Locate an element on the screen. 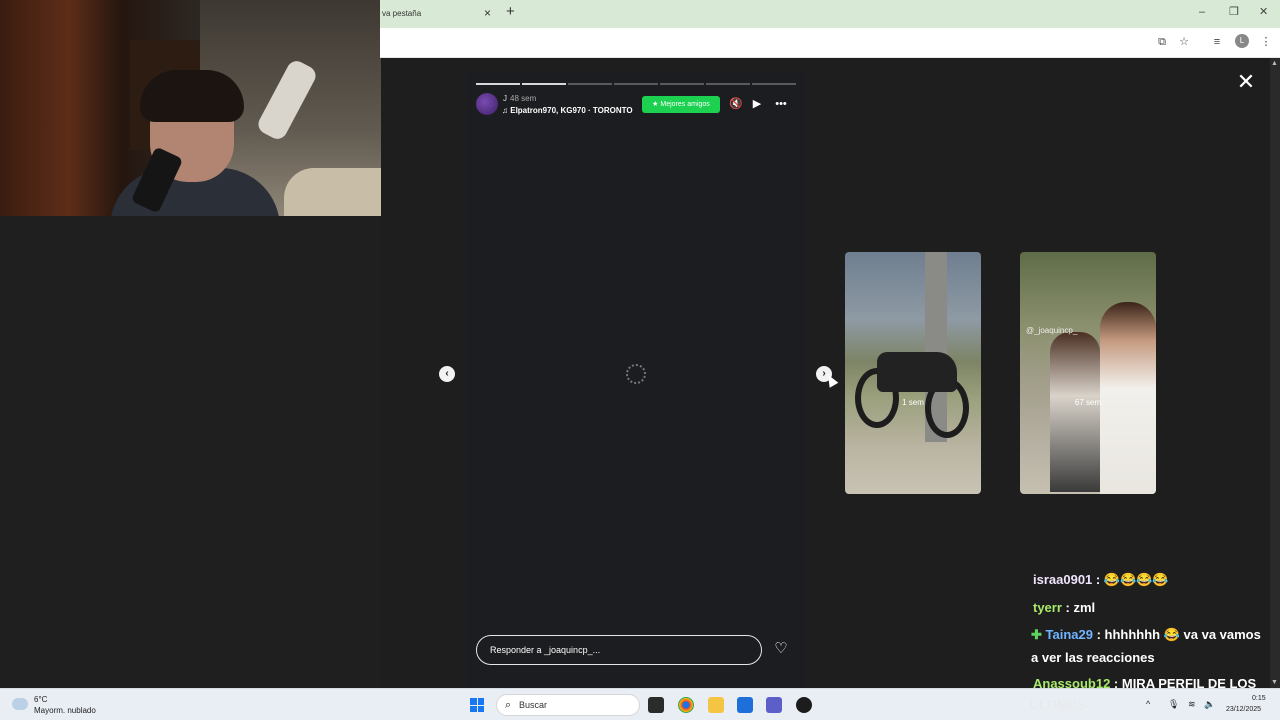 The height and width of the screenshot is (720, 1280). app-icon is located at coordinates (804, 705).